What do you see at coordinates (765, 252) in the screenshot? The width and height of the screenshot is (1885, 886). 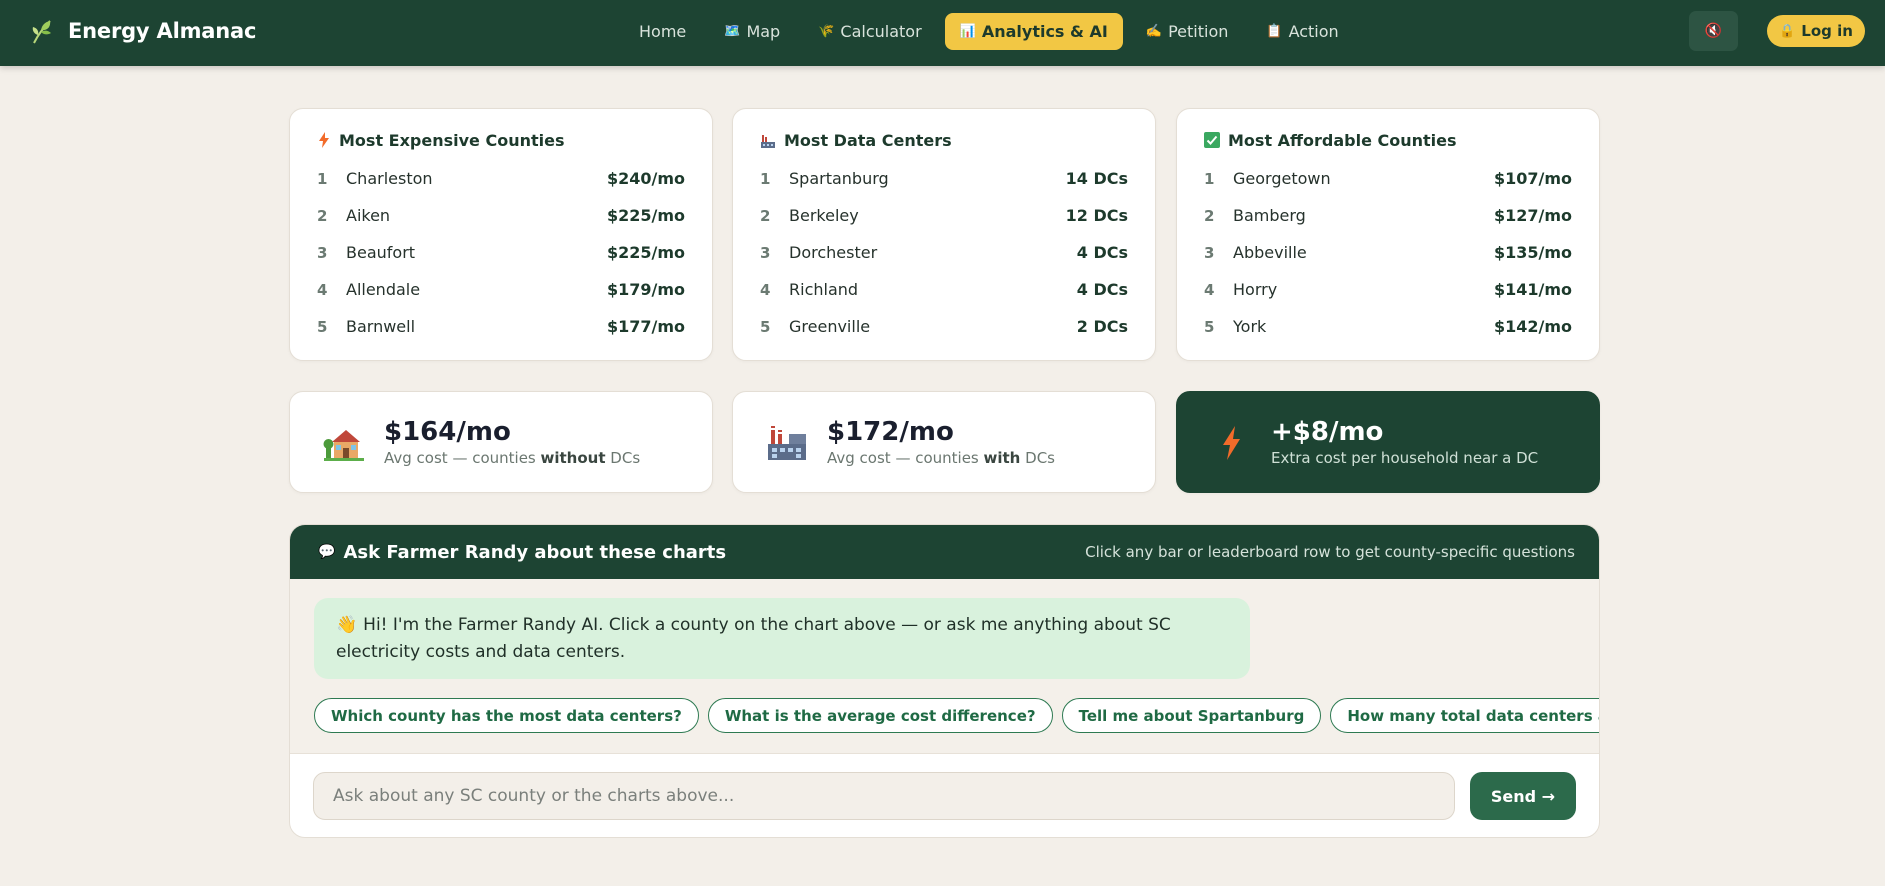 I see `row-rank: 3` at bounding box center [765, 252].